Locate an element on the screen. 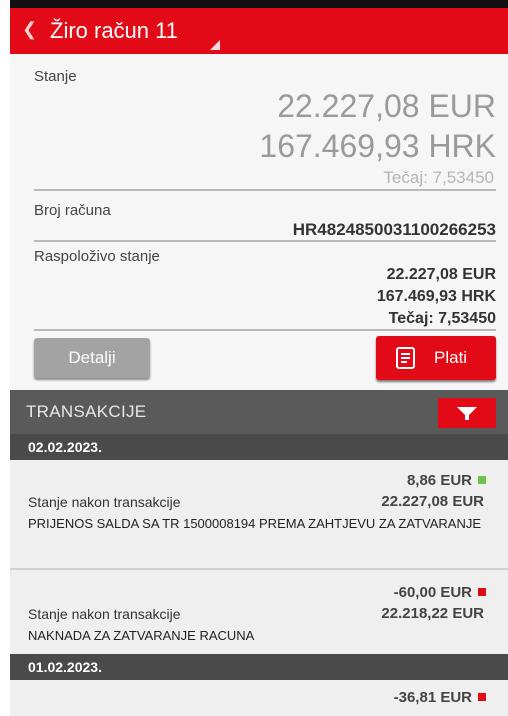 The height and width of the screenshot is (716, 508). available-label: Raspoloživo stanje is located at coordinates (97, 256).